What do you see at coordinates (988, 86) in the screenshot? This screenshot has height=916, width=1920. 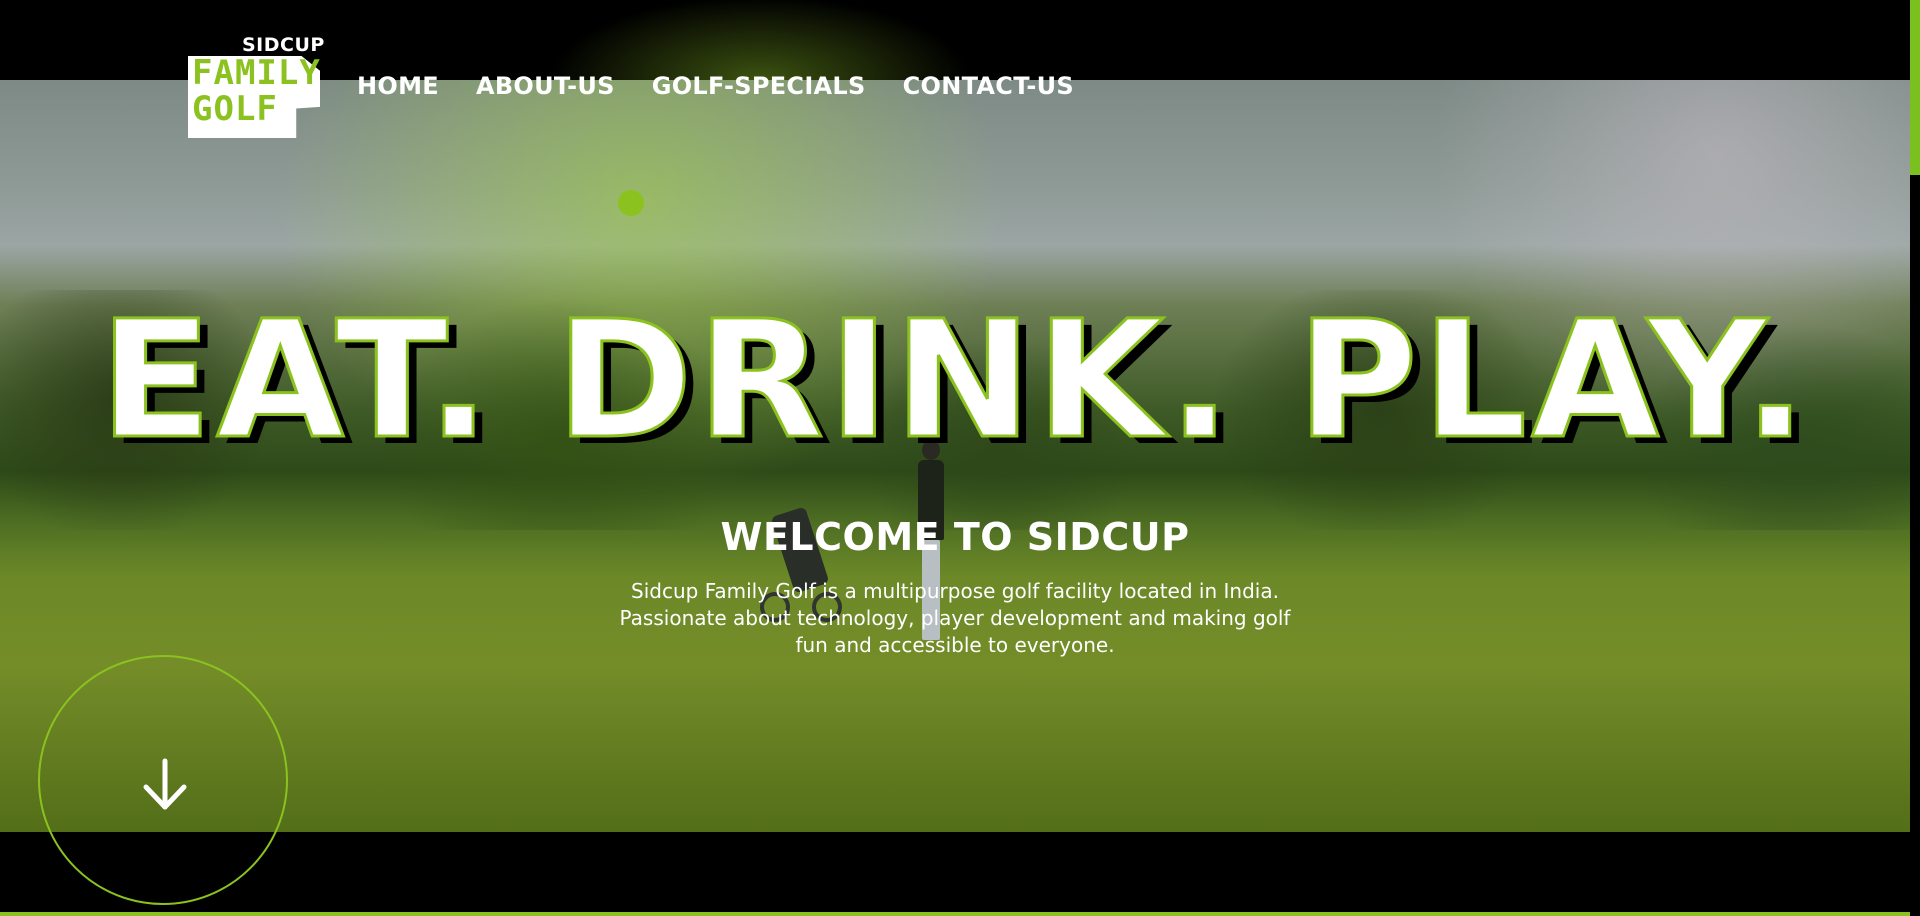 I see `nav-contact-us: CONTACT-US` at bounding box center [988, 86].